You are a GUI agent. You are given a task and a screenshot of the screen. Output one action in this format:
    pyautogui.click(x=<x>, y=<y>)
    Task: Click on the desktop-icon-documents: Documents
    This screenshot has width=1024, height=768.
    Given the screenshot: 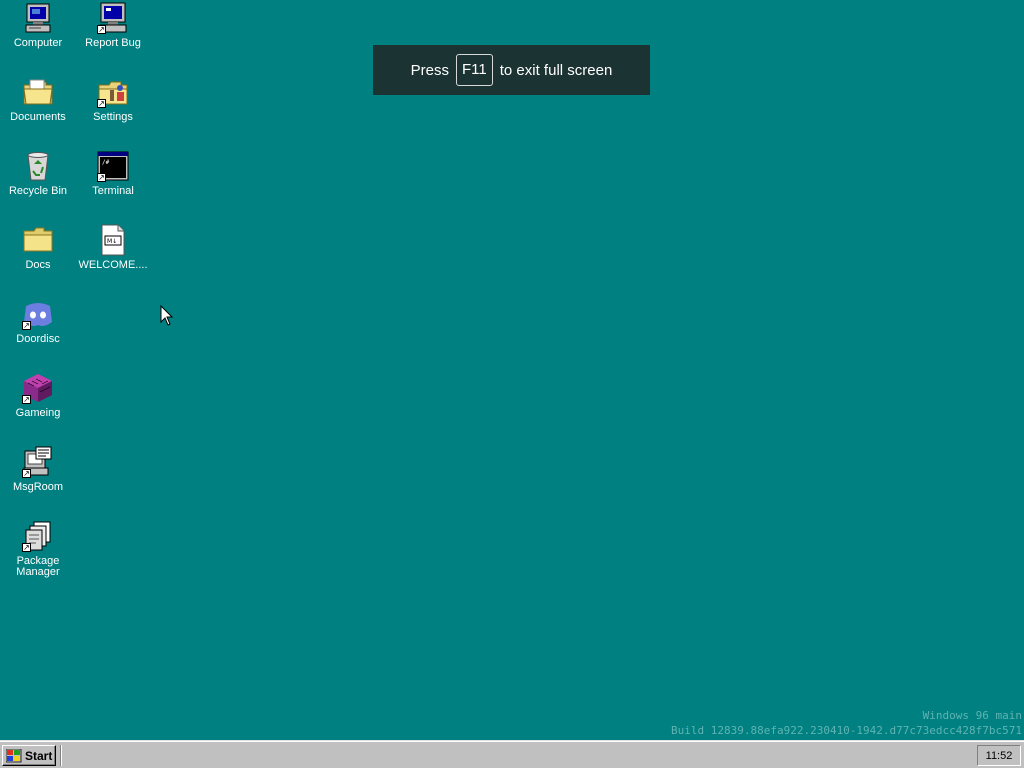 What is the action you would take?
    pyautogui.click(x=38, y=99)
    